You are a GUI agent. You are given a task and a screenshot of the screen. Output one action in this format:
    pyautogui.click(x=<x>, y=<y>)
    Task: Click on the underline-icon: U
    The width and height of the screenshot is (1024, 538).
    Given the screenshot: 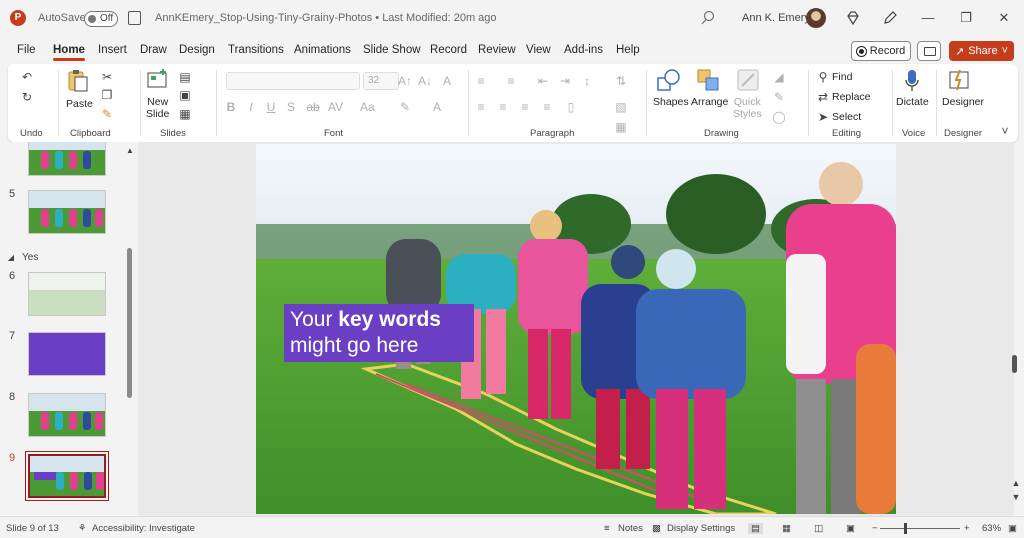 What is the action you would take?
    pyautogui.click(x=271, y=107)
    